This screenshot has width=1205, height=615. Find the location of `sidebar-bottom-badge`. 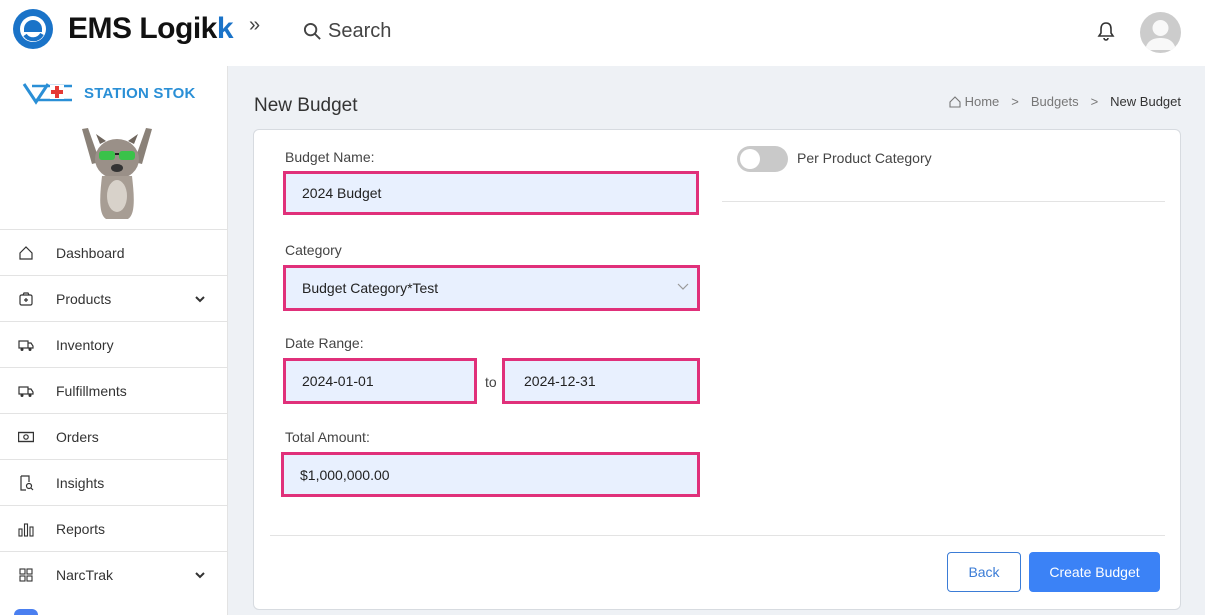

sidebar-bottom-badge is located at coordinates (26, 612).